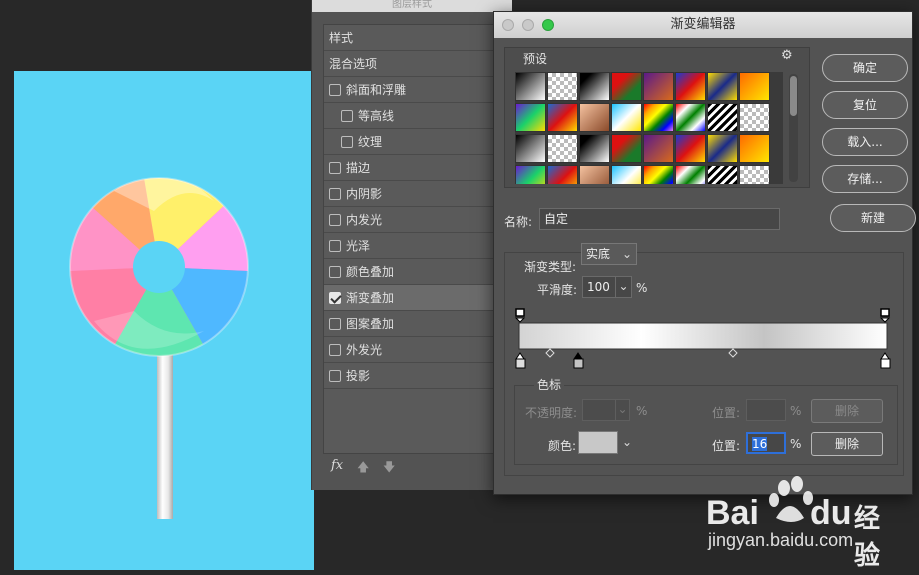  Describe the element at coordinates (787, 55) in the screenshot. I see `gear-icon: ⚙` at that location.